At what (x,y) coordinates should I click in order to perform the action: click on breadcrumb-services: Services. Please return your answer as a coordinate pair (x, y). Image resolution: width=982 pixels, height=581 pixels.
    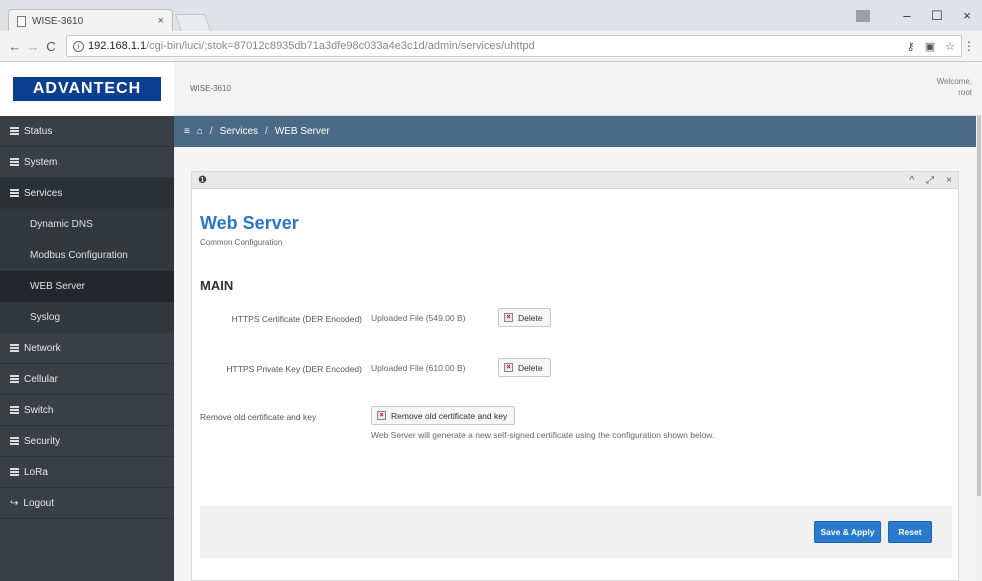
    Looking at the image, I should click on (239, 131).